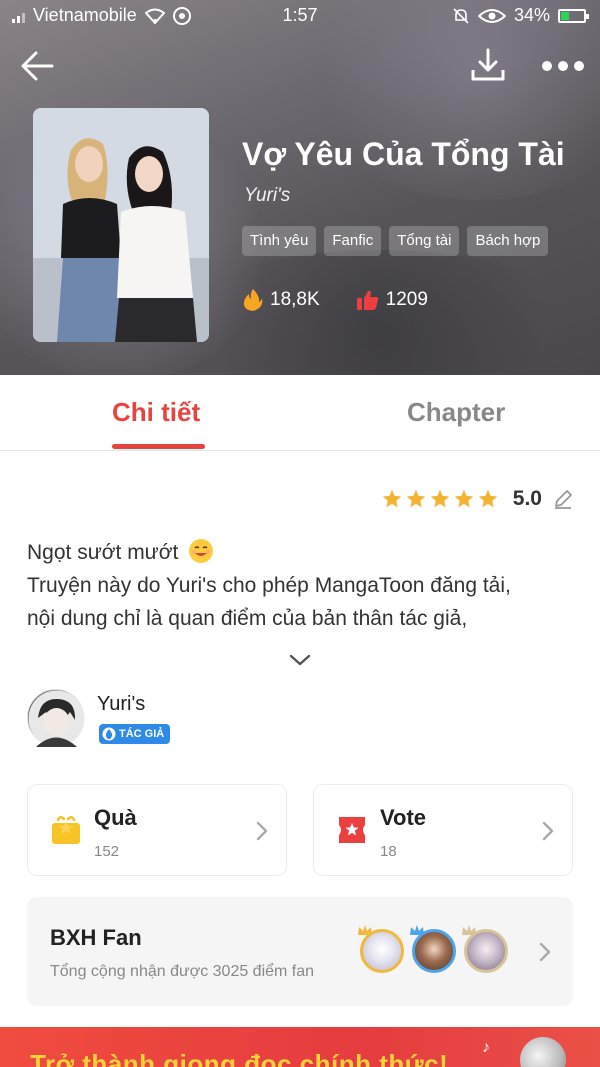 This screenshot has height=1067, width=600. I want to click on vote-label: Vote, so click(403, 817).